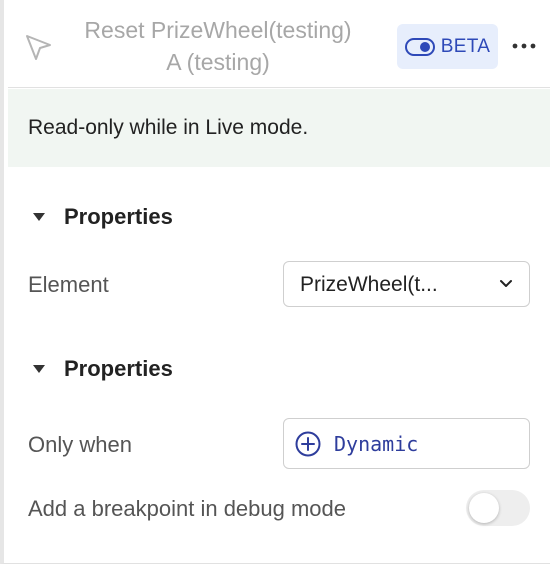 This screenshot has width=550, height=564. I want to click on beta-label: BETA, so click(465, 46).